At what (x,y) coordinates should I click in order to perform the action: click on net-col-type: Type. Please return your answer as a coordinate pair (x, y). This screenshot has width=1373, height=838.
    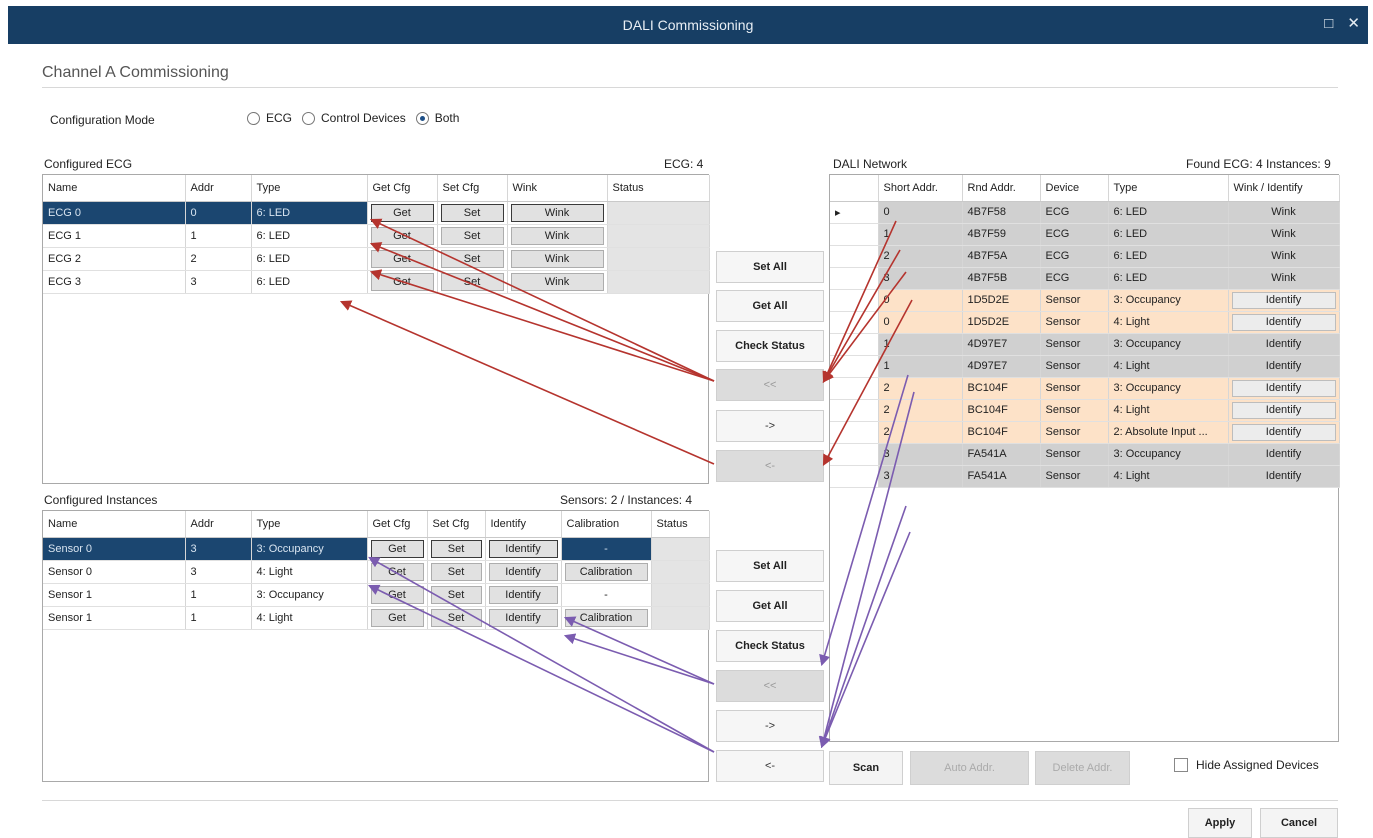
    Looking at the image, I should click on (1168, 188).